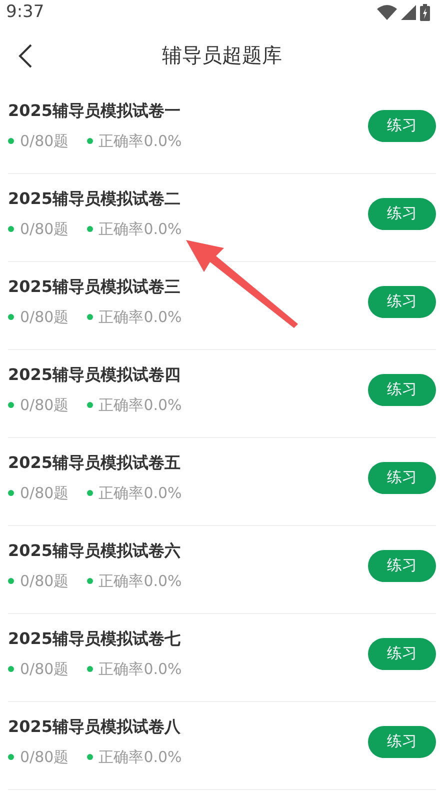 The height and width of the screenshot is (795, 444). What do you see at coordinates (95, 199) in the screenshot?
I see `paper-title: 2025辅导员模拟试卷二` at bounding box center [95, 199].